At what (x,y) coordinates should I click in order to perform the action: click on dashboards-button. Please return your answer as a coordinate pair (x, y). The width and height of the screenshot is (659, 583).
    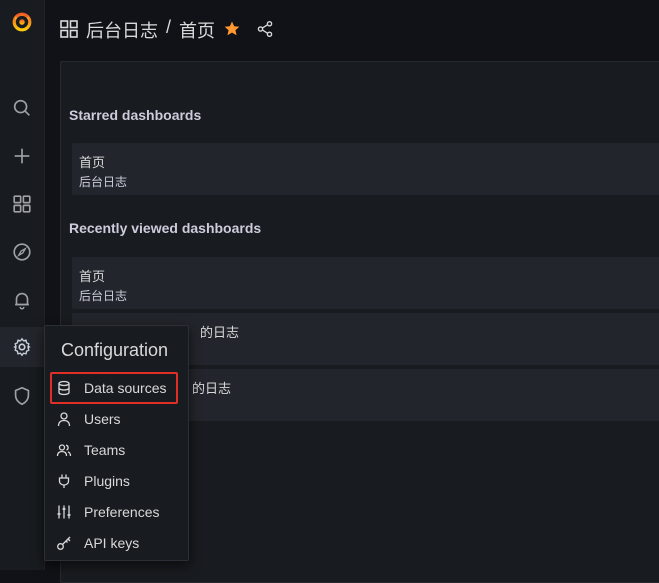
    Looking at the image, I should click on (22, 204).